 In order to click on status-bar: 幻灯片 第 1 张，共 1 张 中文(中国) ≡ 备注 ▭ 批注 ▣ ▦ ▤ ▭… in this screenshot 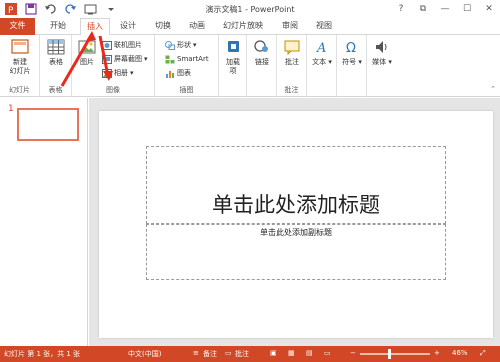, I will do `click(250, 354)`.